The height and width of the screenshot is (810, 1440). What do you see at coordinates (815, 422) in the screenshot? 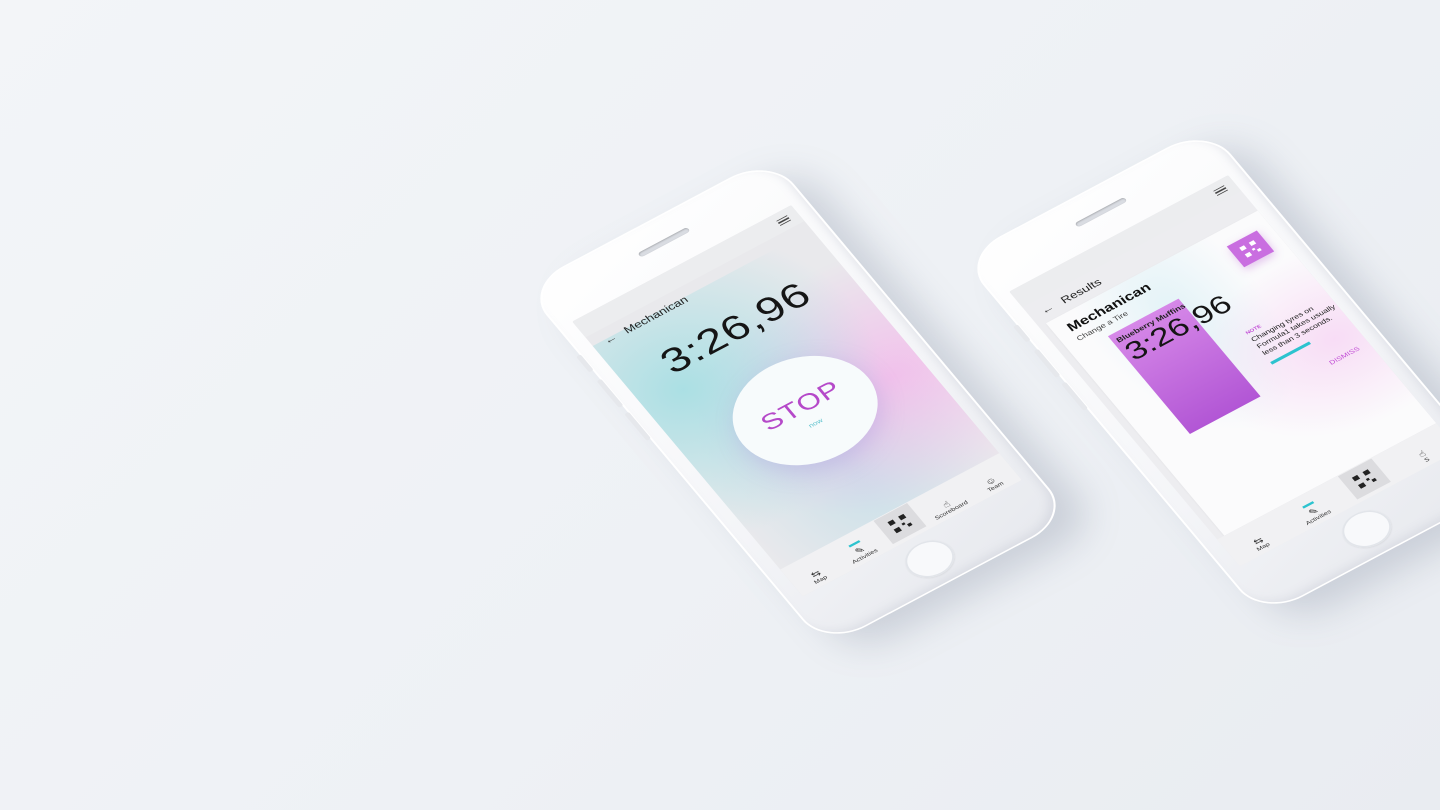
I see `stop-button-sublabel: now` at bounding box center [815, 422].